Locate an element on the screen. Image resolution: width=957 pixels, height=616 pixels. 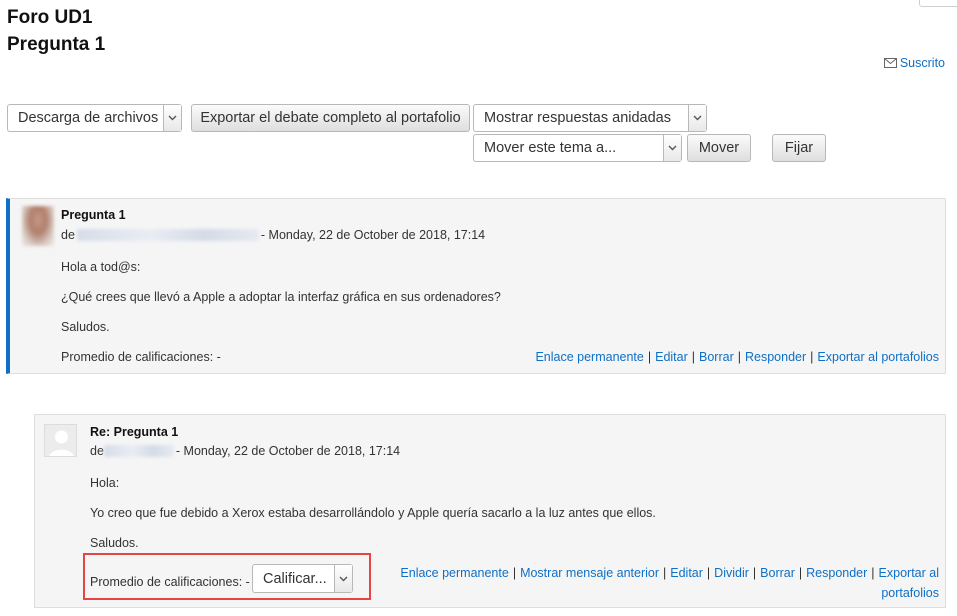
download-files-select: Descarga de archivos is located at coordinates (94, 118).